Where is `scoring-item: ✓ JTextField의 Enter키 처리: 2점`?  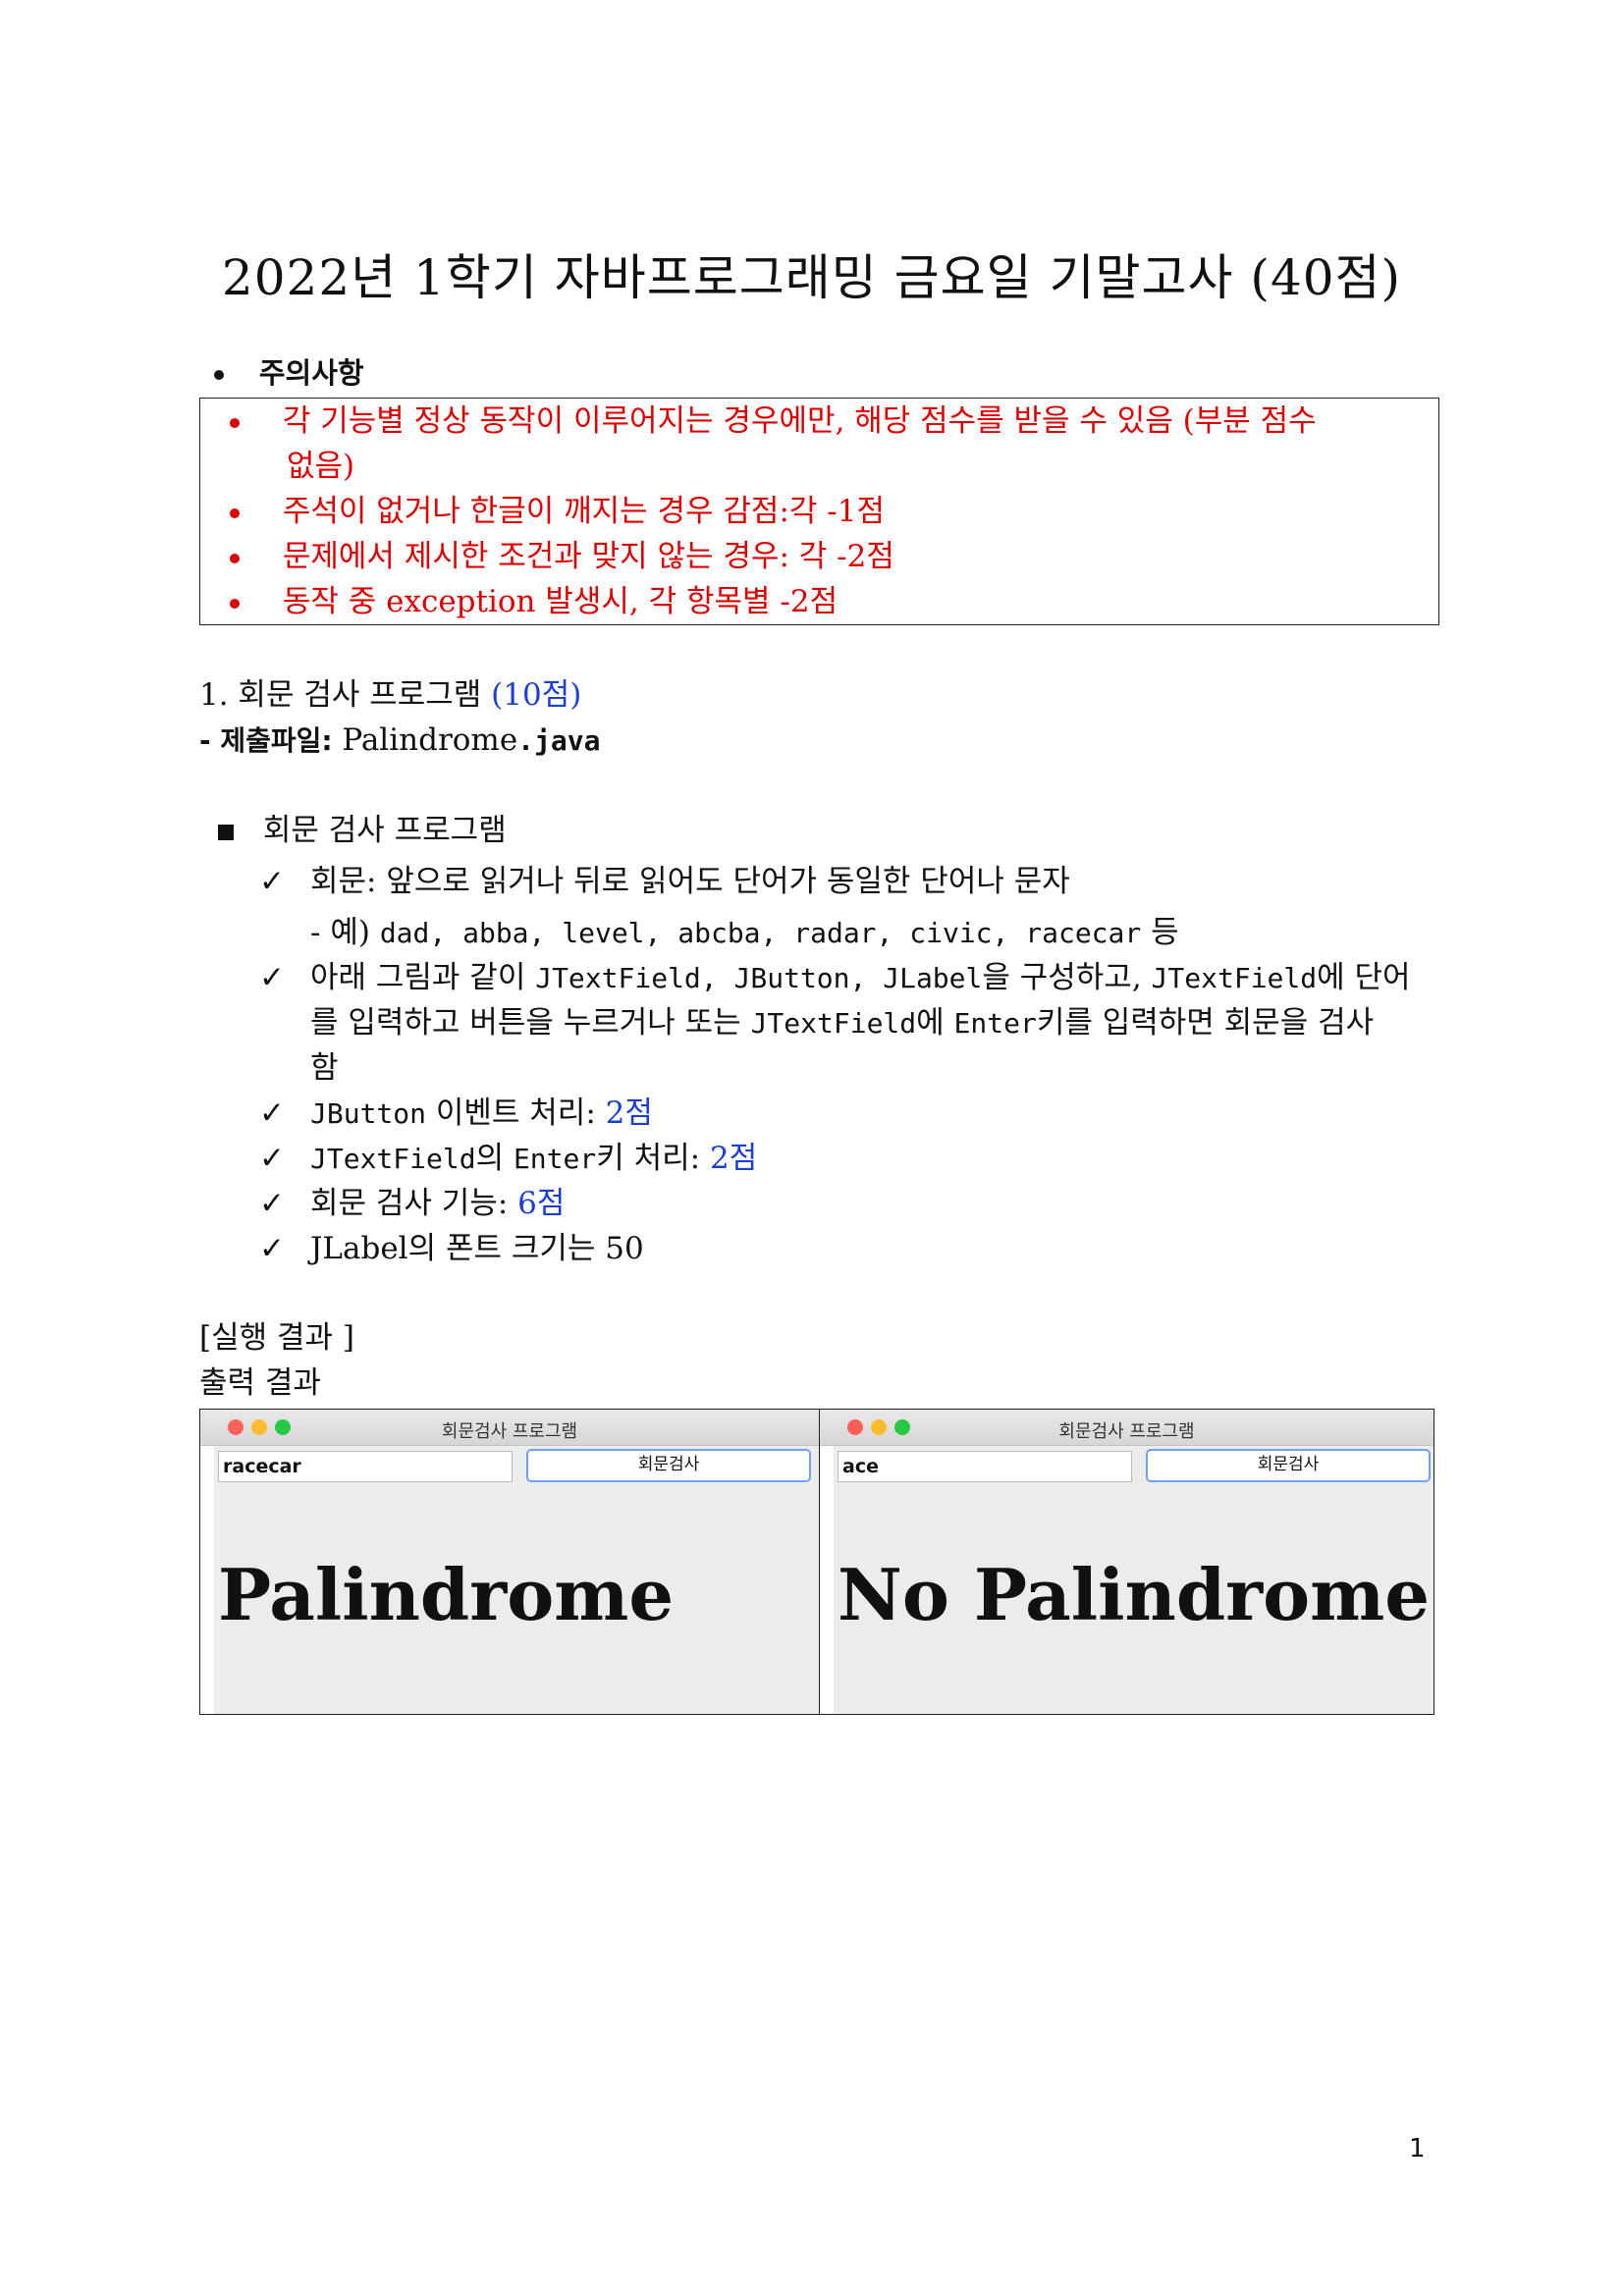
scoring-item: ✓ JTextField의 Enter키 처리: 2점 is located at coordinates (508, 1159).